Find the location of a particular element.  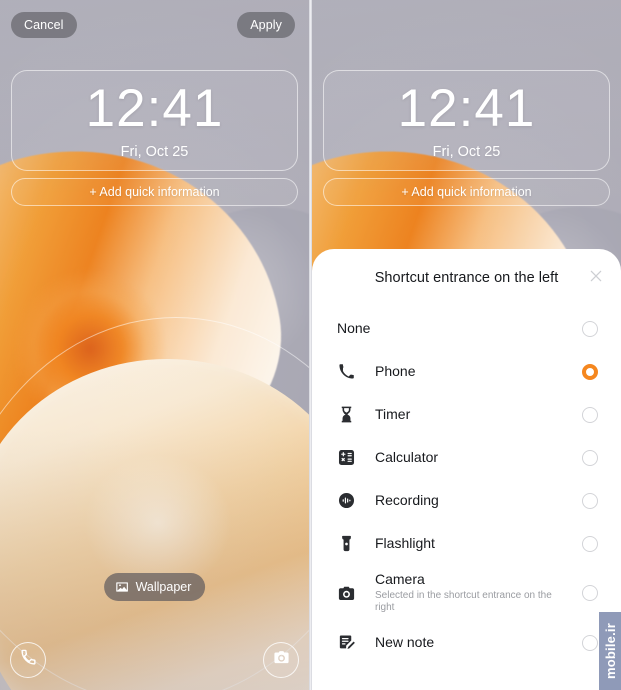

shortcut-option-flashlight: Flashlight is located at coordinates (466, 543).